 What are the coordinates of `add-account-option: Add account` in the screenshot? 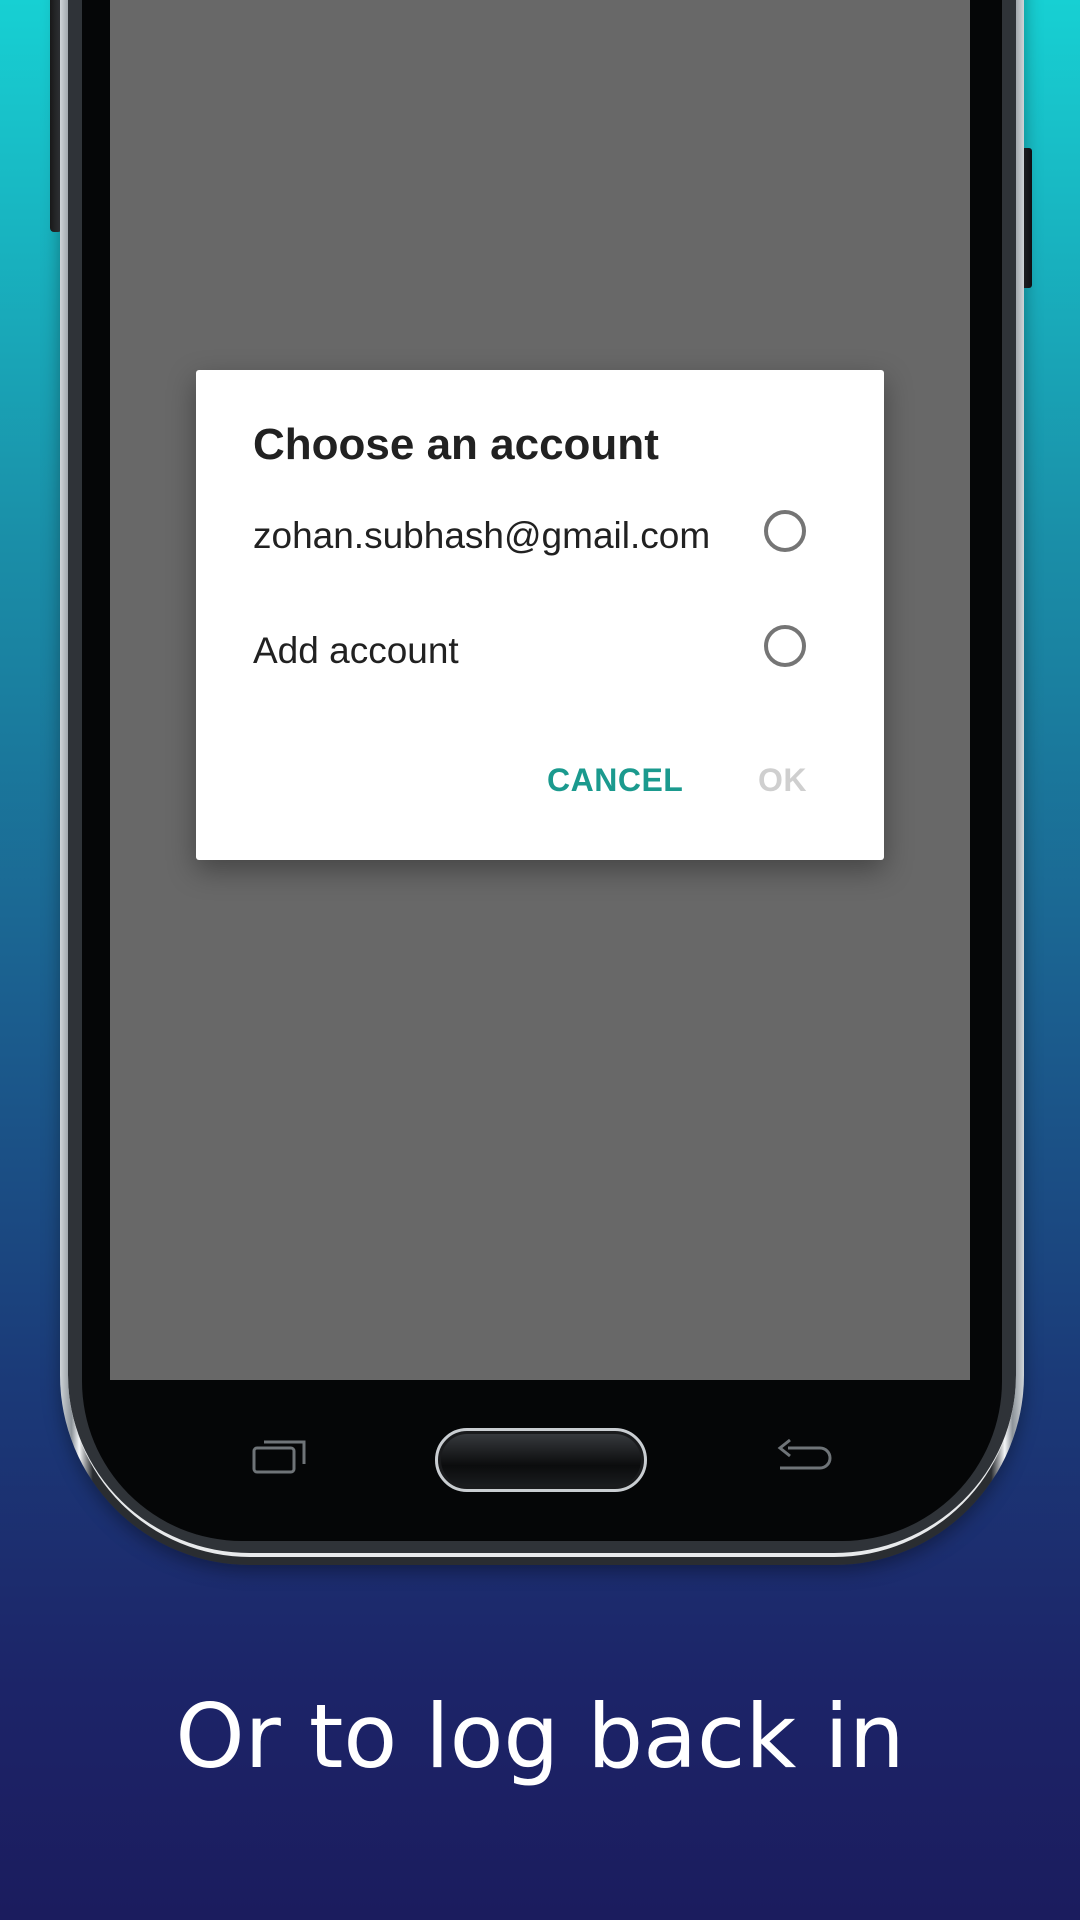 It's located at (540, 650).